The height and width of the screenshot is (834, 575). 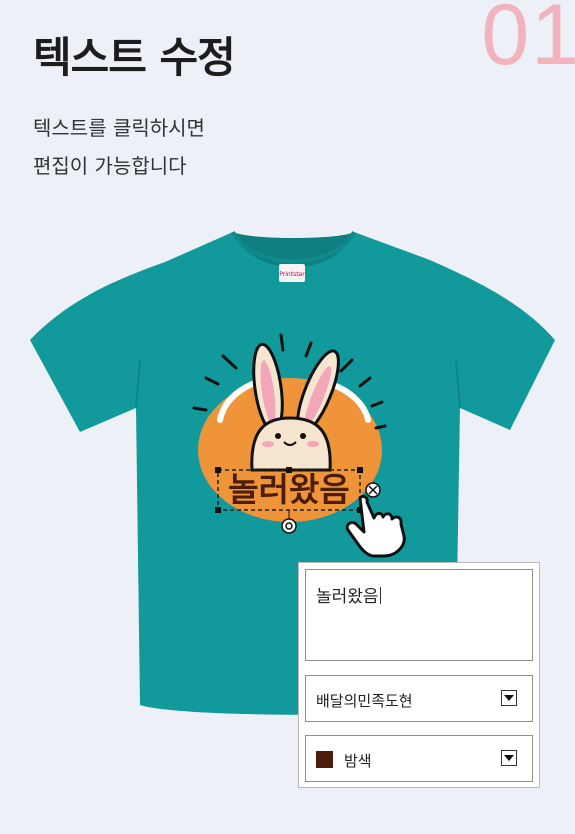 What do you see at coordinates (119, 128) in the screenshot?
I see `description-line-1: 텍스트를 클릭하시면` at bounding box center [119, 128].